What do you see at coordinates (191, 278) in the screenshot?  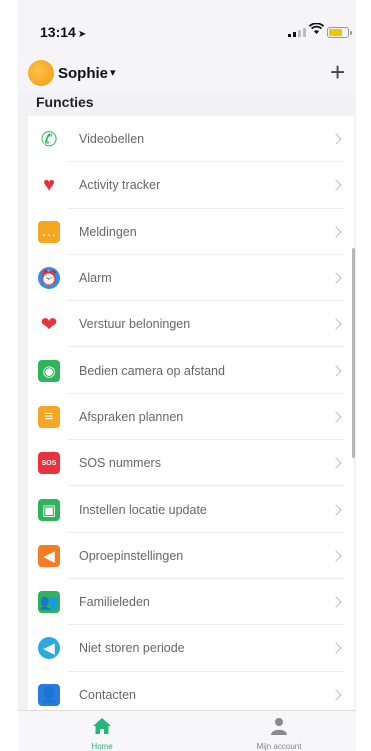 I see `menu-item-alarm: ⏰ Alarm` at bounding box center [191, 278].